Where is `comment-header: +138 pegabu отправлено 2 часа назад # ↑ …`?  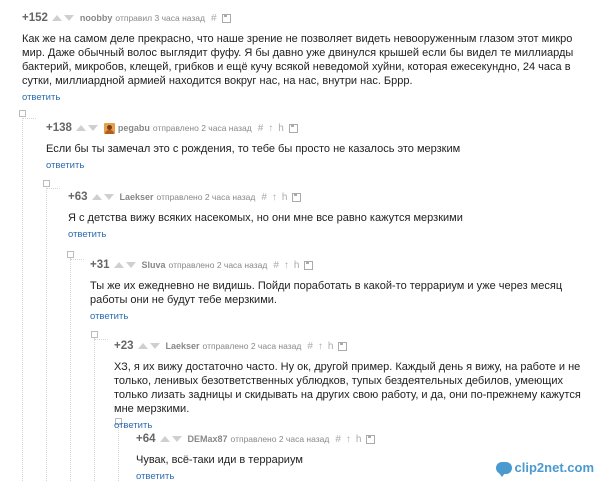 comment-header: +138 pegabu отправлено 2 часа назад # ↑ … is located at coordinates (318, 128).